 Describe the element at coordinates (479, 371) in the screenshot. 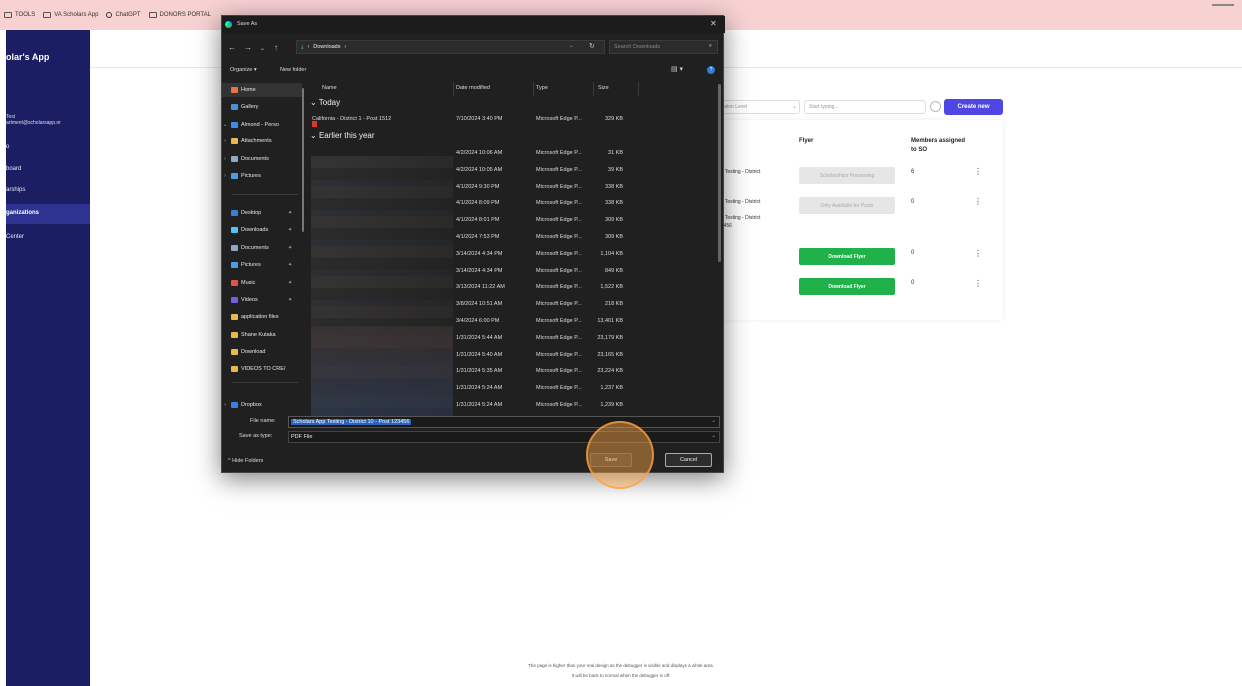

I see `file-date: 1/31/2024 5:35 AM` at that location.